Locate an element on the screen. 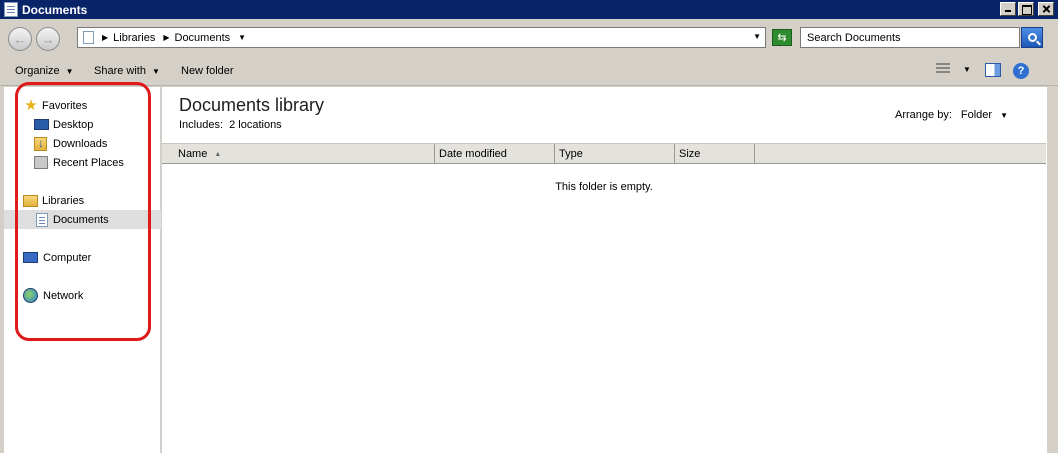 This screenshot has width=1058, height=453. nav-label: Favorites is located at coordinates (65, 105).